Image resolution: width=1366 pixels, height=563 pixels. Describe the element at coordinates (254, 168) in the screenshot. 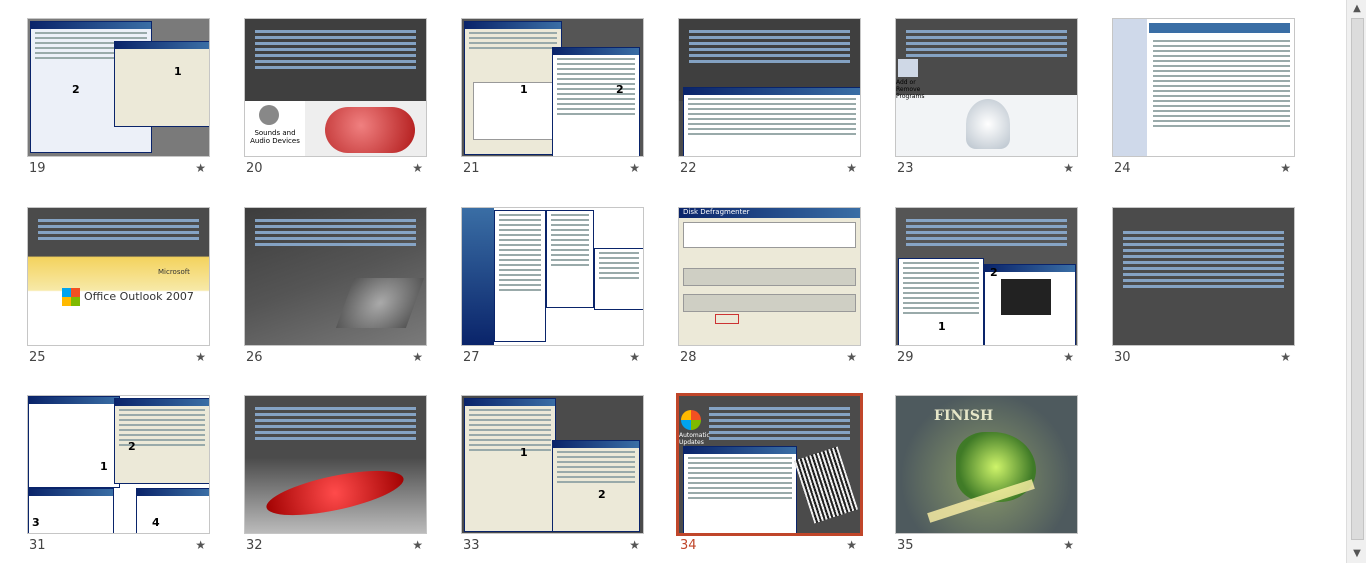

I see `slide-number: 20` at that location.